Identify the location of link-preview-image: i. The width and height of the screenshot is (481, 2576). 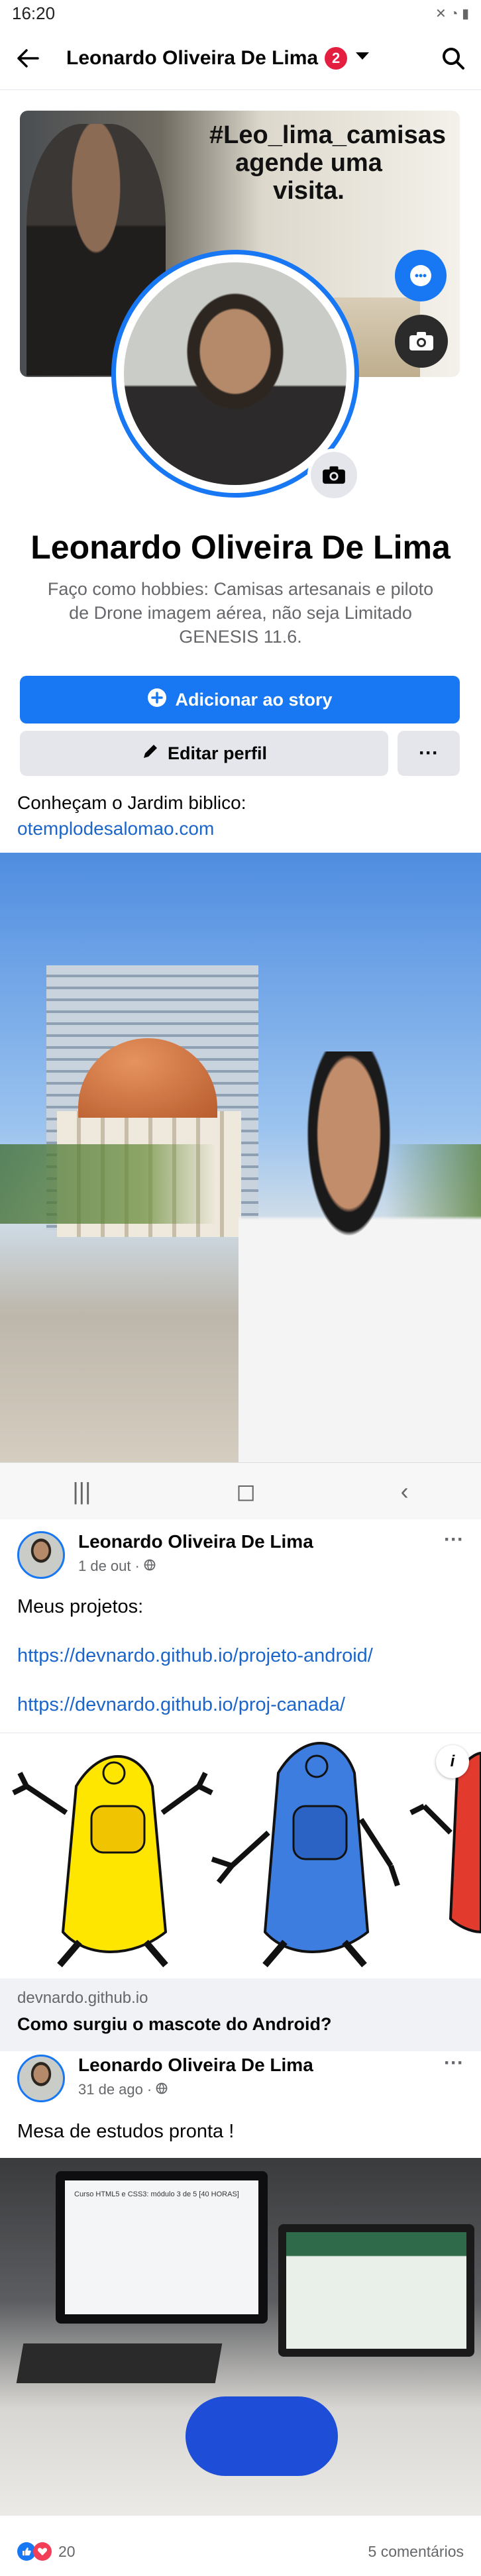
(240, 1855).